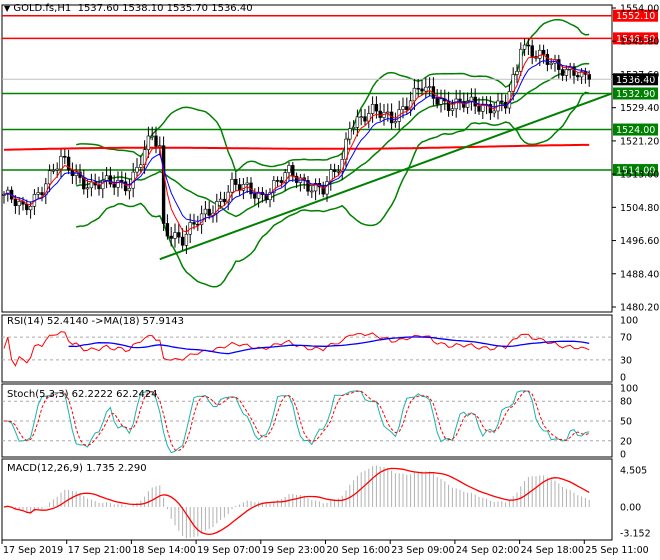 Image resolution: width=660 pixels, height=560 pixels. What do you see at coordinates (626, 402) in the screenshot?
I see `stoch-tick-label: 80` at bounding box center [626, 402].